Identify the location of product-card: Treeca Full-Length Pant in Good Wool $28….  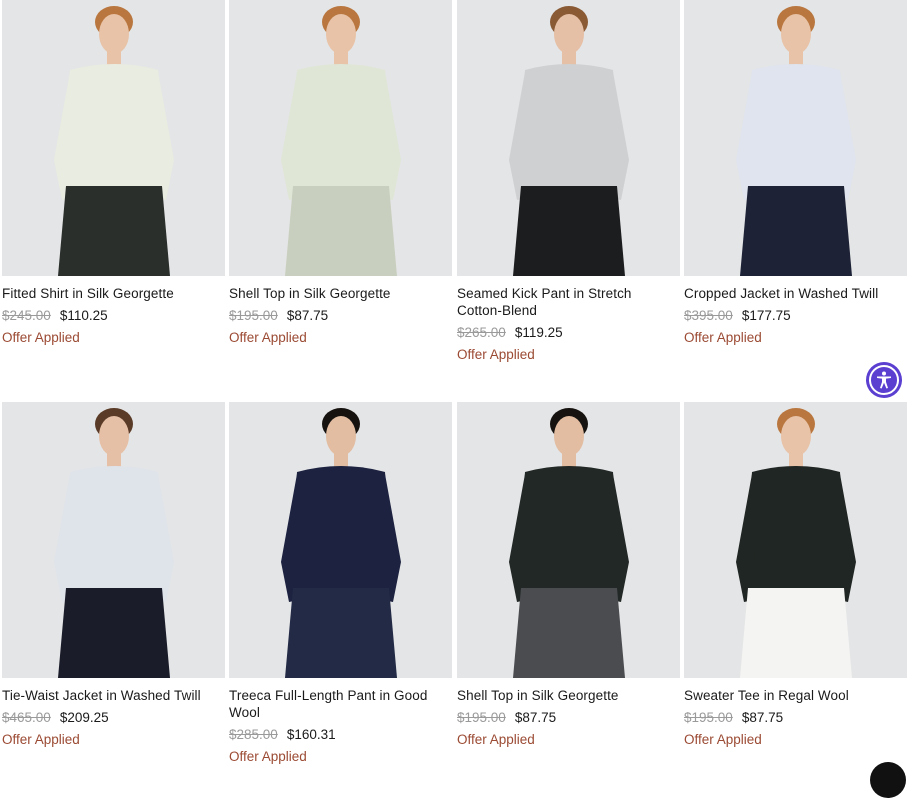
(340, 583).